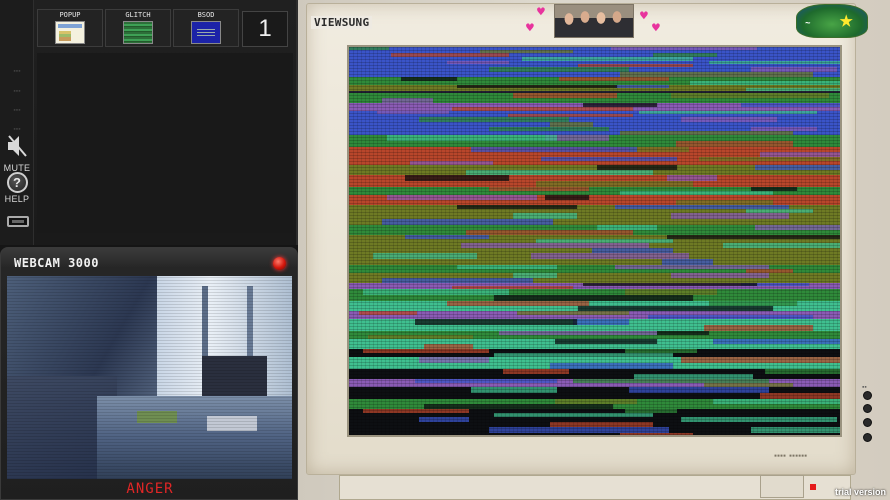 Image resolution: width=890 pixels, height=500 pixels. I want to click on empty-viewer-area, so click(165, 143).